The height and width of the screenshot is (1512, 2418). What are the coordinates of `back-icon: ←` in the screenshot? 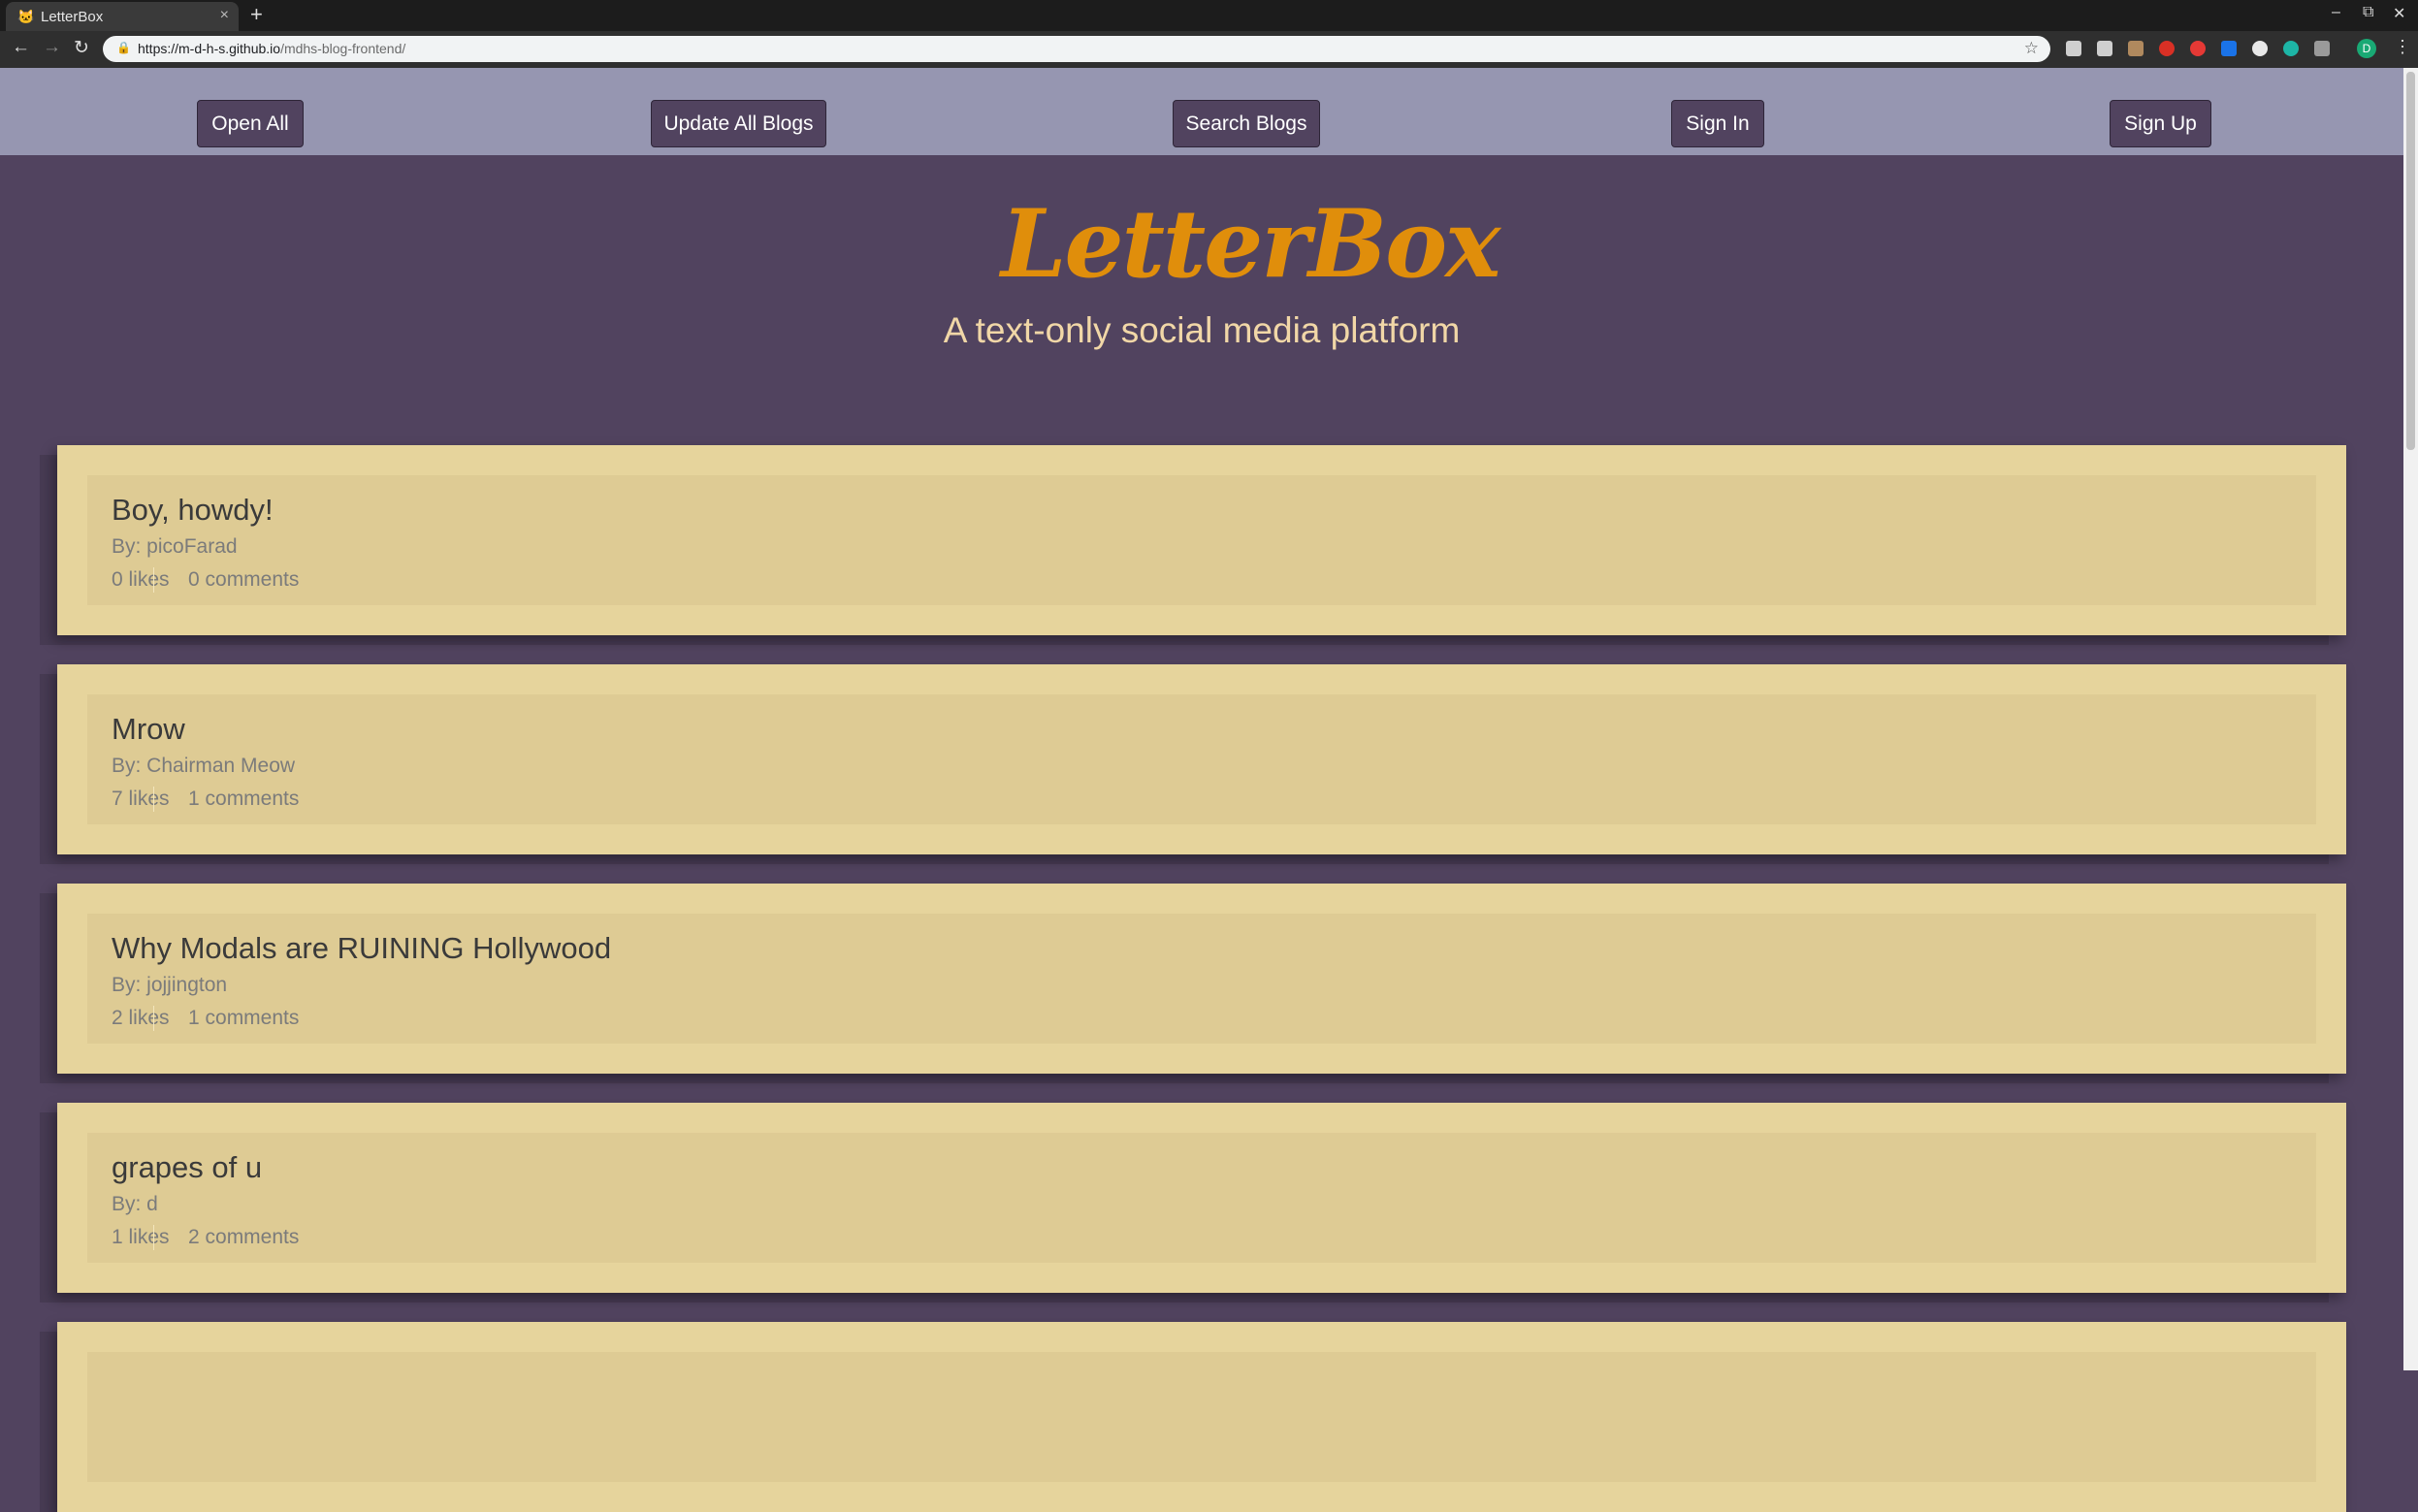 It's located at (21, 47).